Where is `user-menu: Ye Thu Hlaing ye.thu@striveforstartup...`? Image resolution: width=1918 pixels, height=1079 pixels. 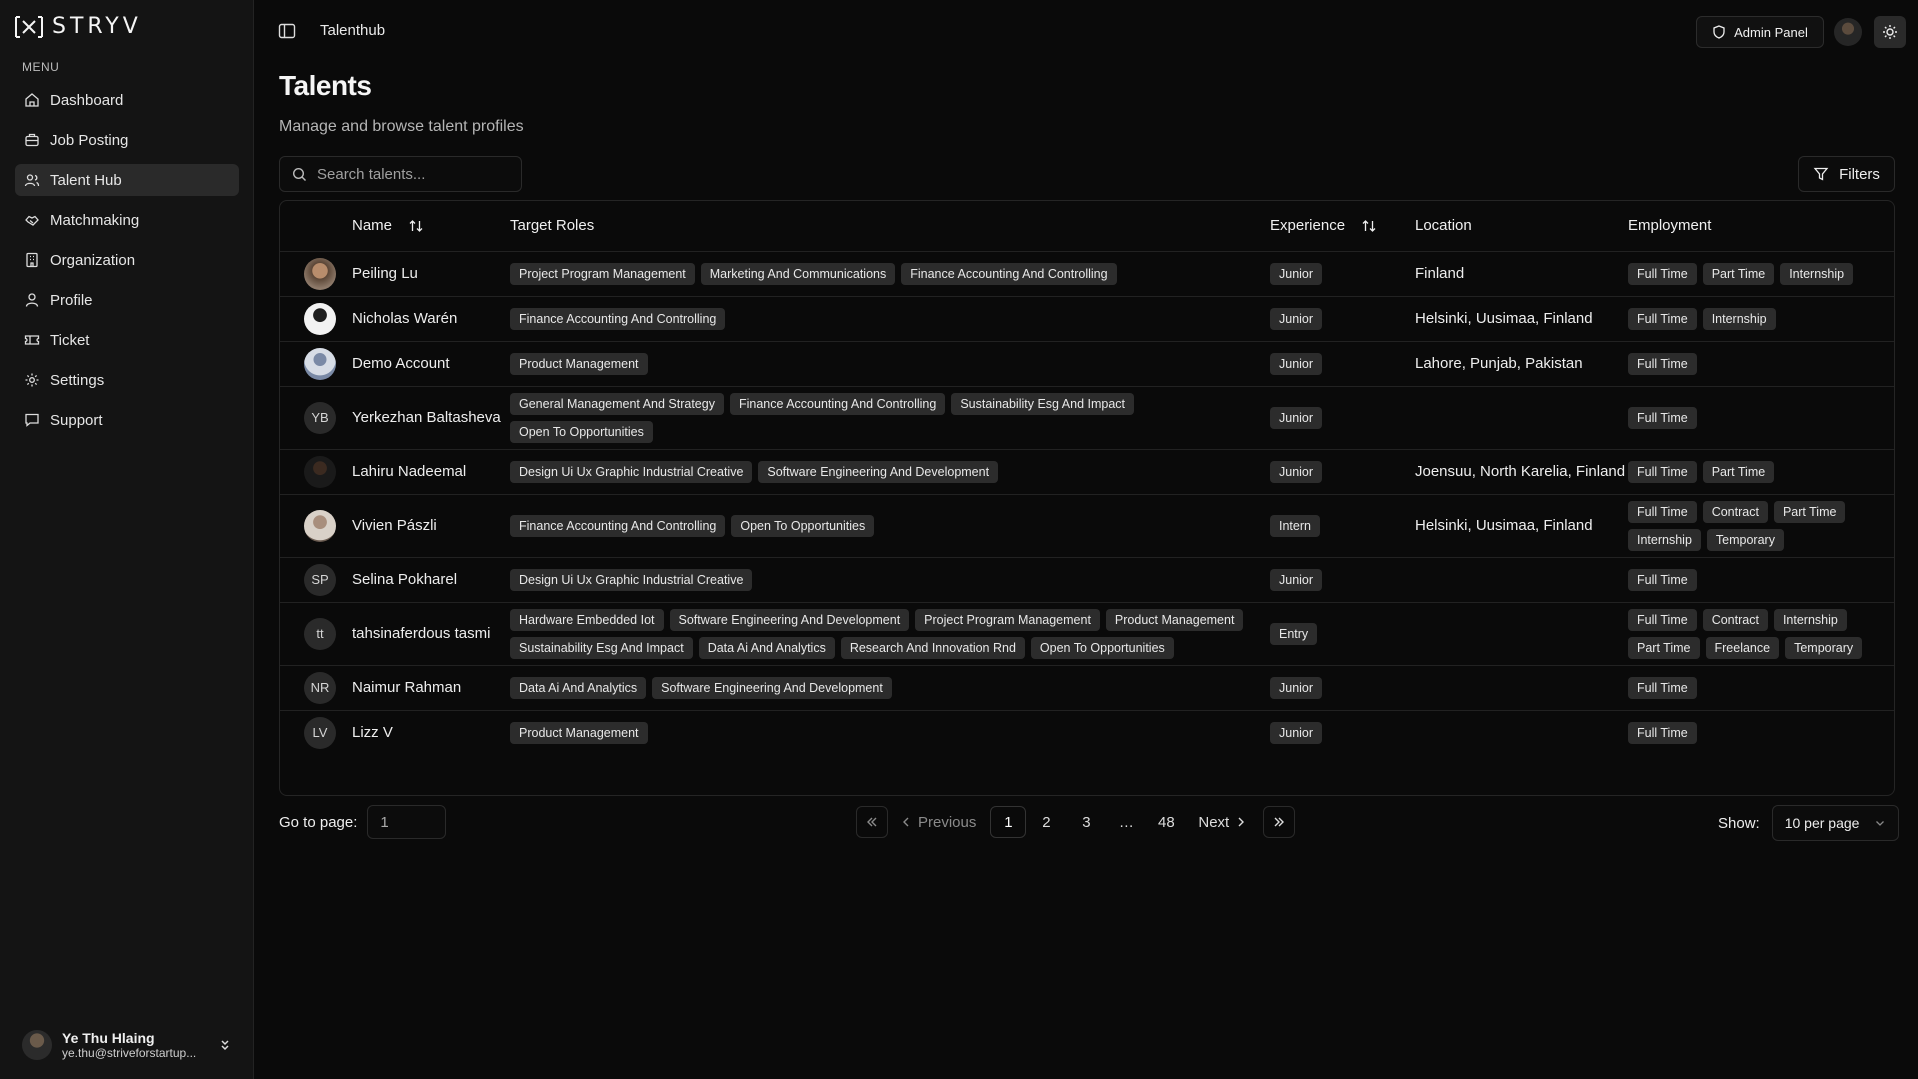 user-menu: Ye Thu Hlaing ye.thu@striveforstartup... is located at coordinates (127, 1045).